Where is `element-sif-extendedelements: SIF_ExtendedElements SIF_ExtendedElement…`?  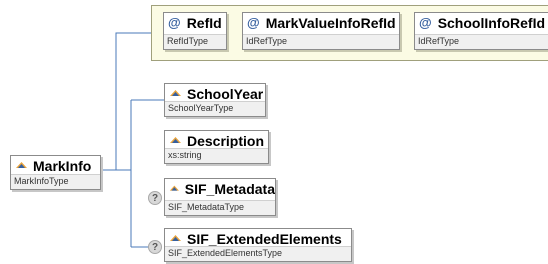
element-sif-extendedelements: SIF_ExtendedElements SIF_ExtendedElement… is located at coordinates (258, 245).